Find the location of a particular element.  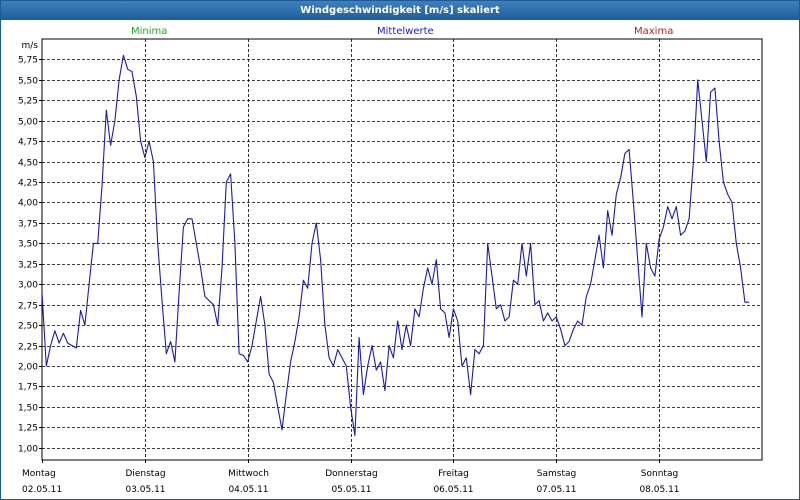

y-tick-label: 3,50 is located at coordinates (28, 245).